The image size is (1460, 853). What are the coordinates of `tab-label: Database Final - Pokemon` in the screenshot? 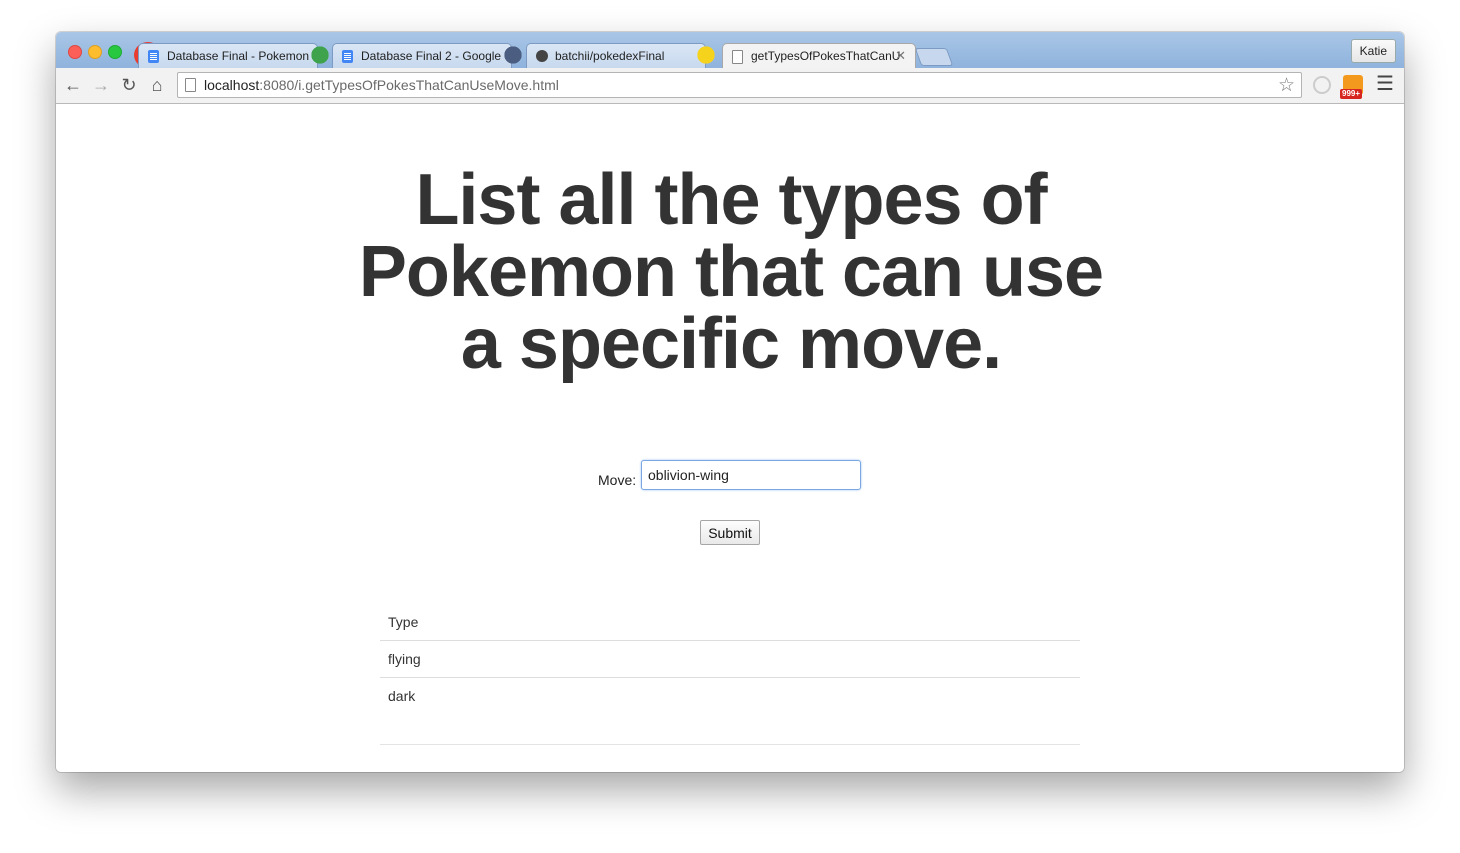 It's located at (238, 56).